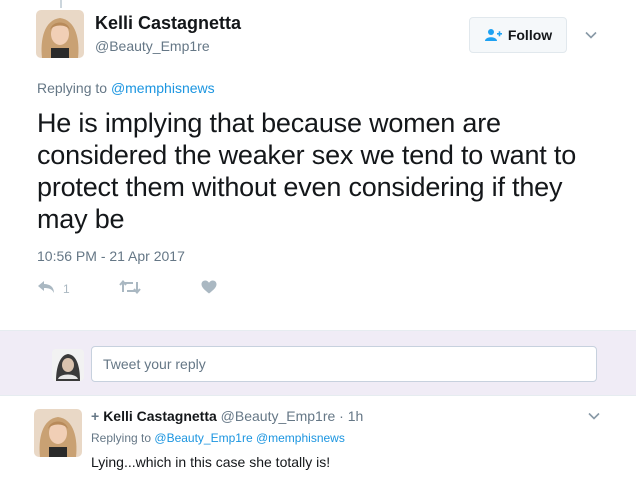 The width and height of the screenshot is (636, 482). What do you see at coordinates (493, 35) in the screenshot?
I see `person-add-icon` at bounding box center [493, 35].